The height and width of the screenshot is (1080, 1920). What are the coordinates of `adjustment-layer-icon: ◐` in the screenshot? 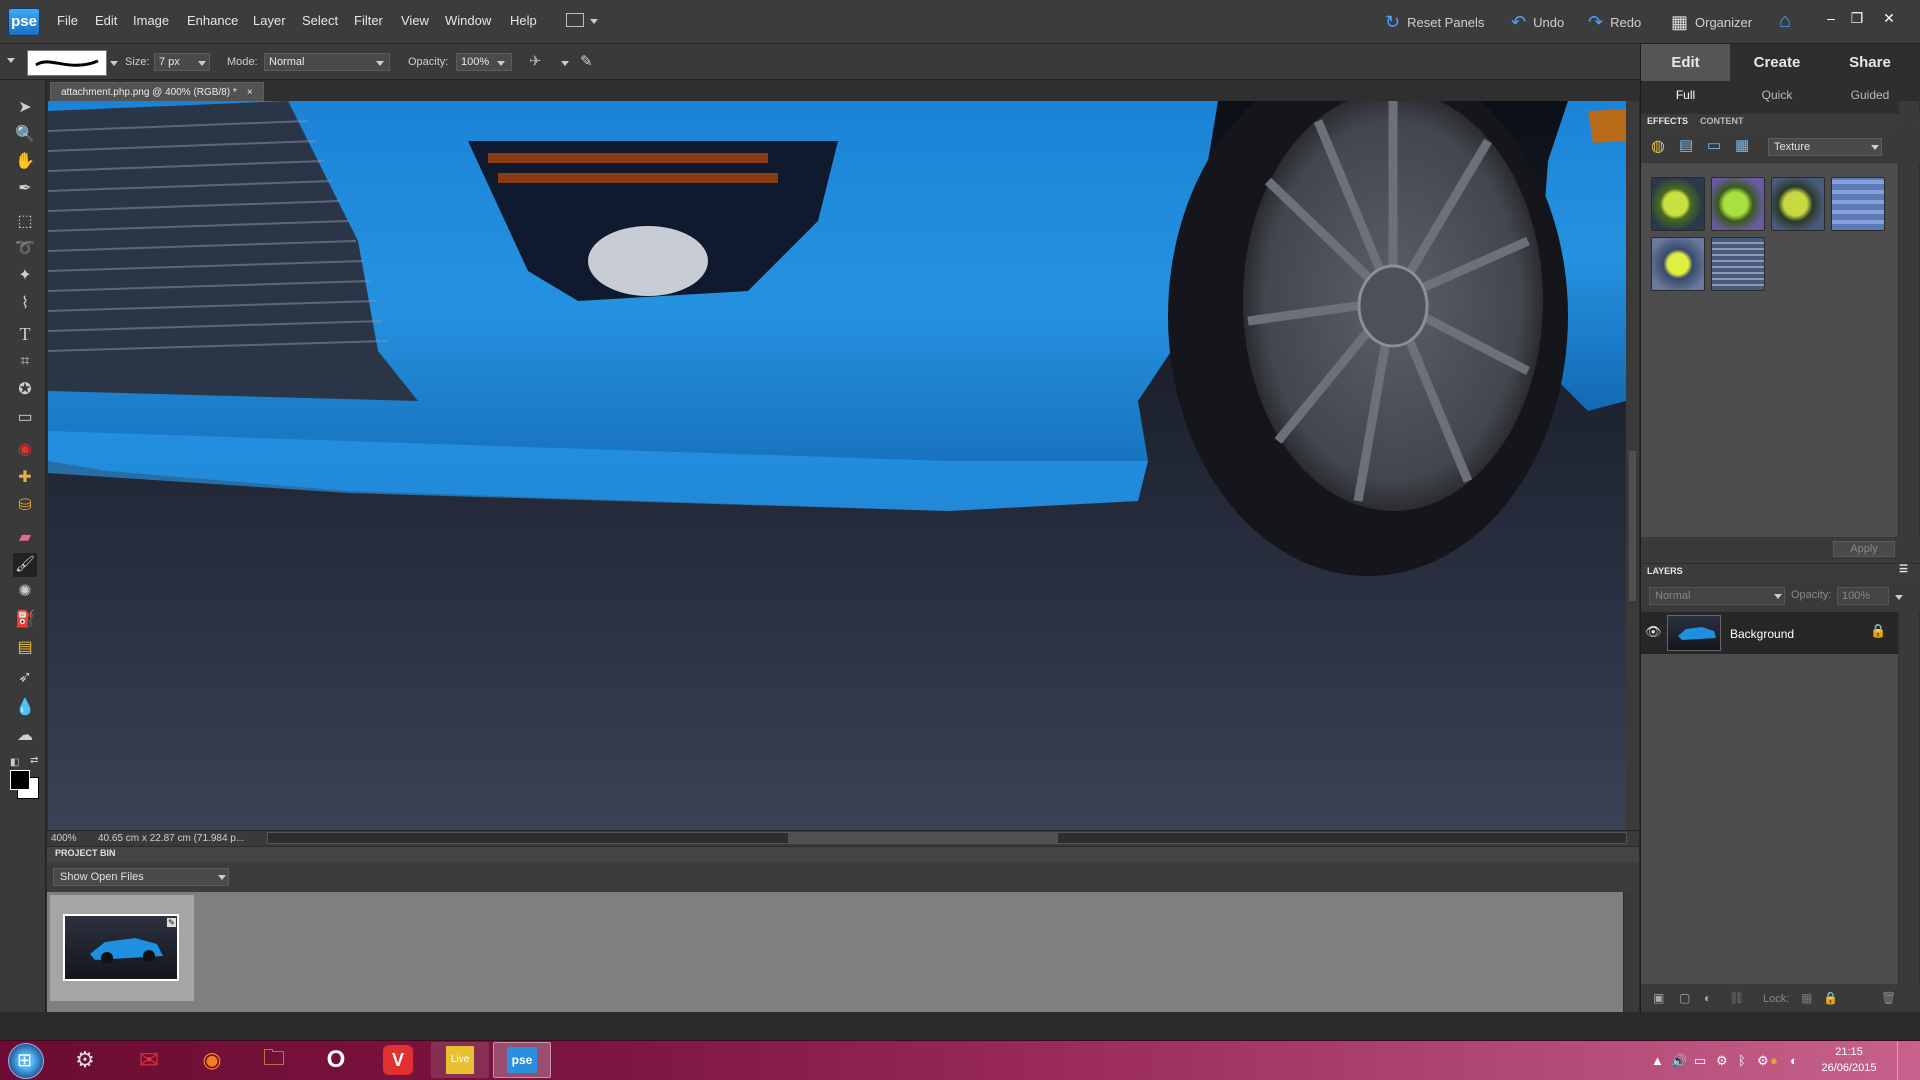 It's located at (1707, 998).